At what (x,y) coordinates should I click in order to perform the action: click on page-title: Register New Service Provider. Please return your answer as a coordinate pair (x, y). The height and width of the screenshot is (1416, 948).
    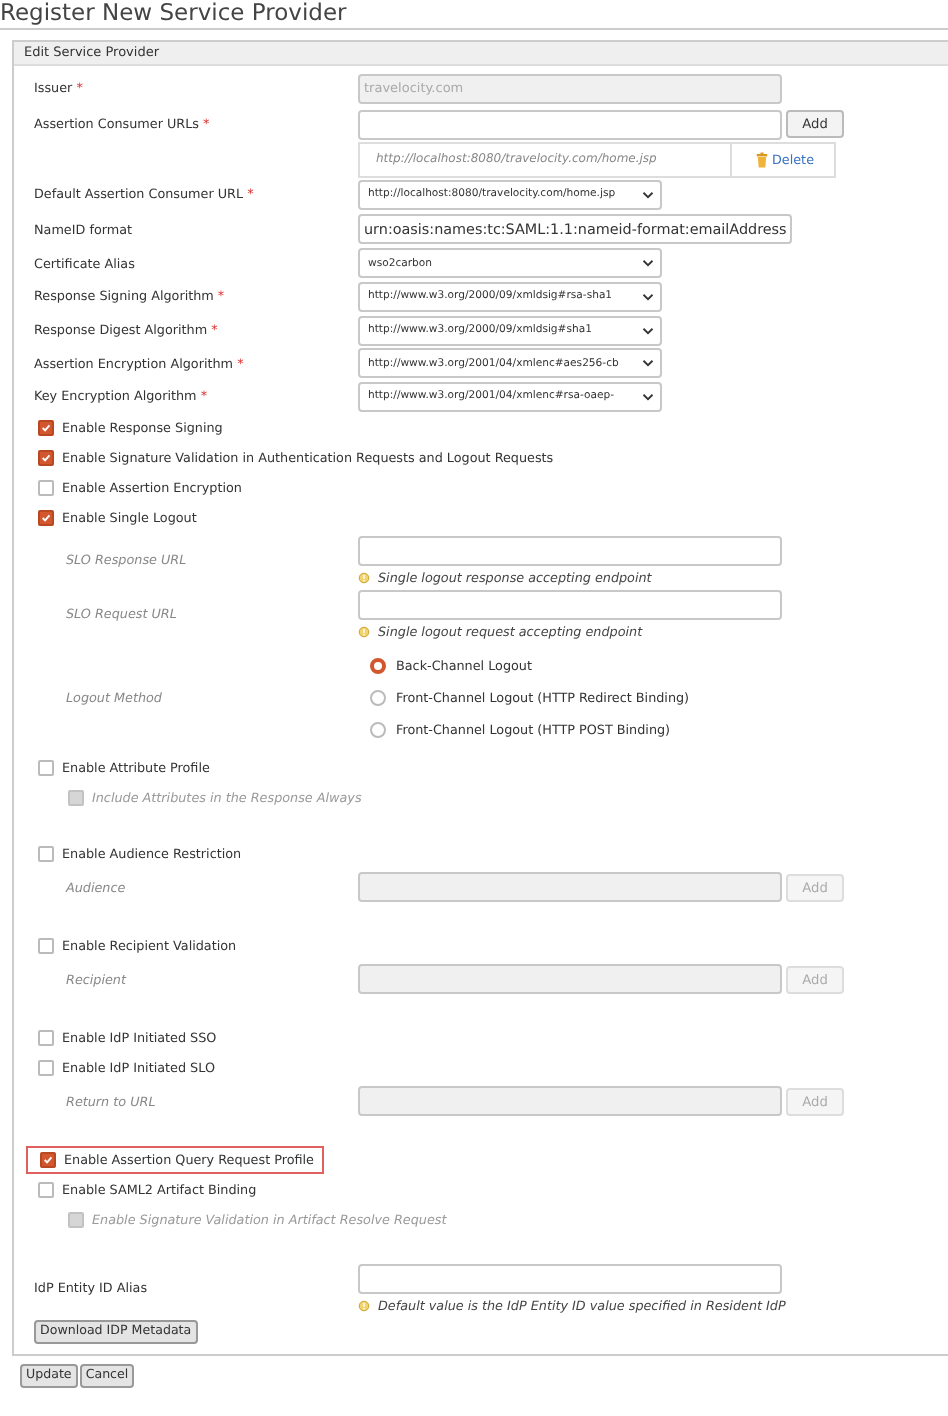
    Looking at the image, I should click on (474, 15).